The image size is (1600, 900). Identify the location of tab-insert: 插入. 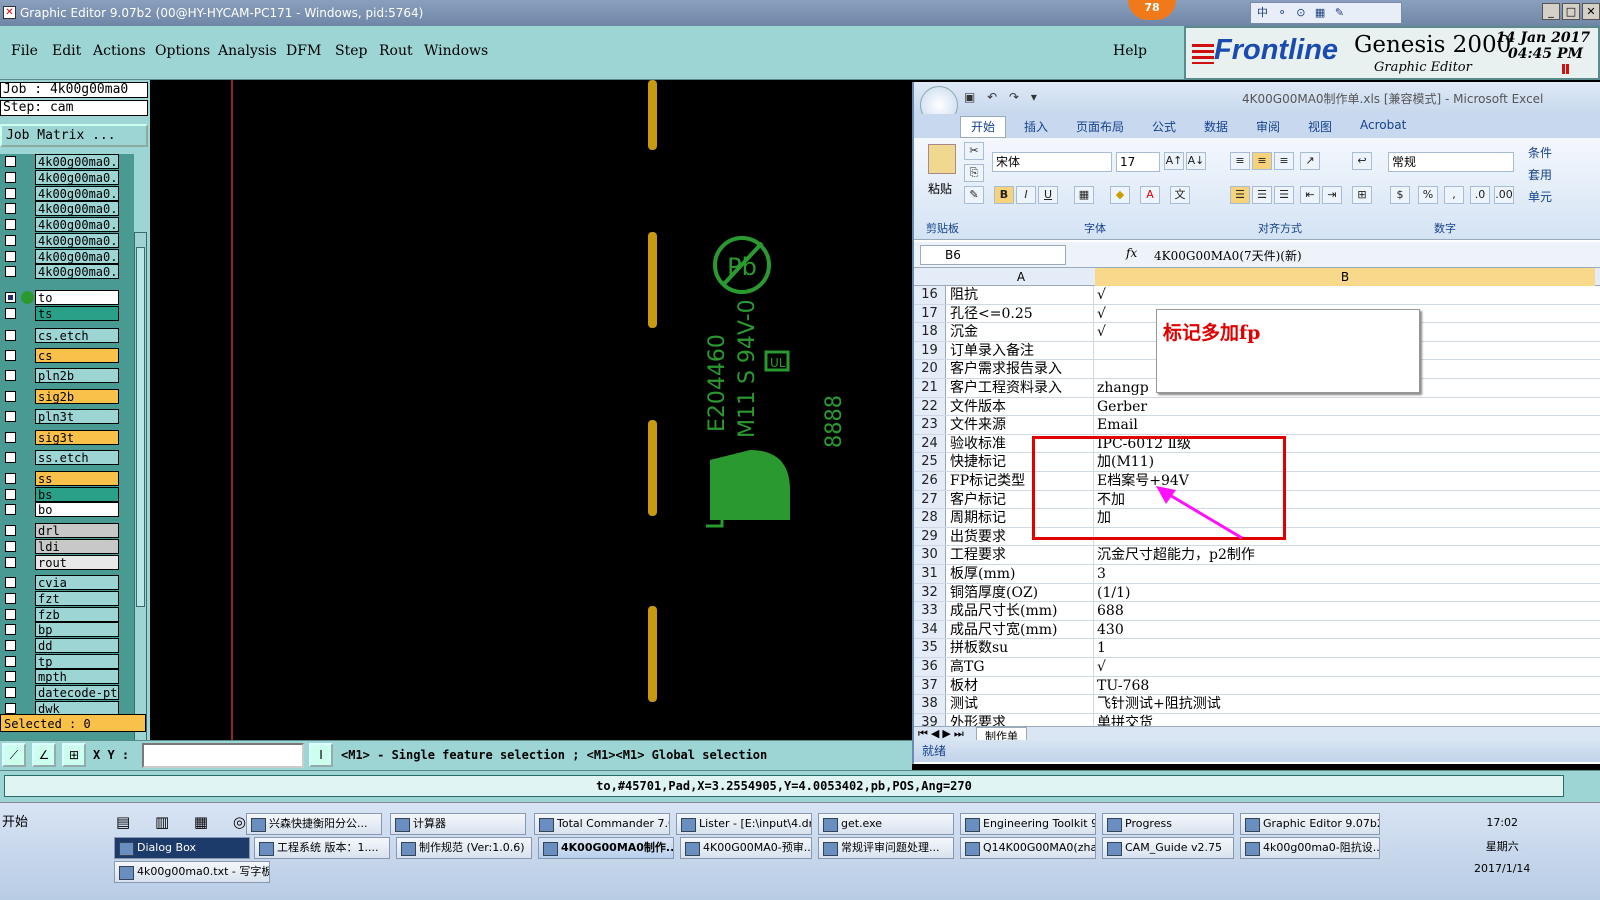
(1036, 126).